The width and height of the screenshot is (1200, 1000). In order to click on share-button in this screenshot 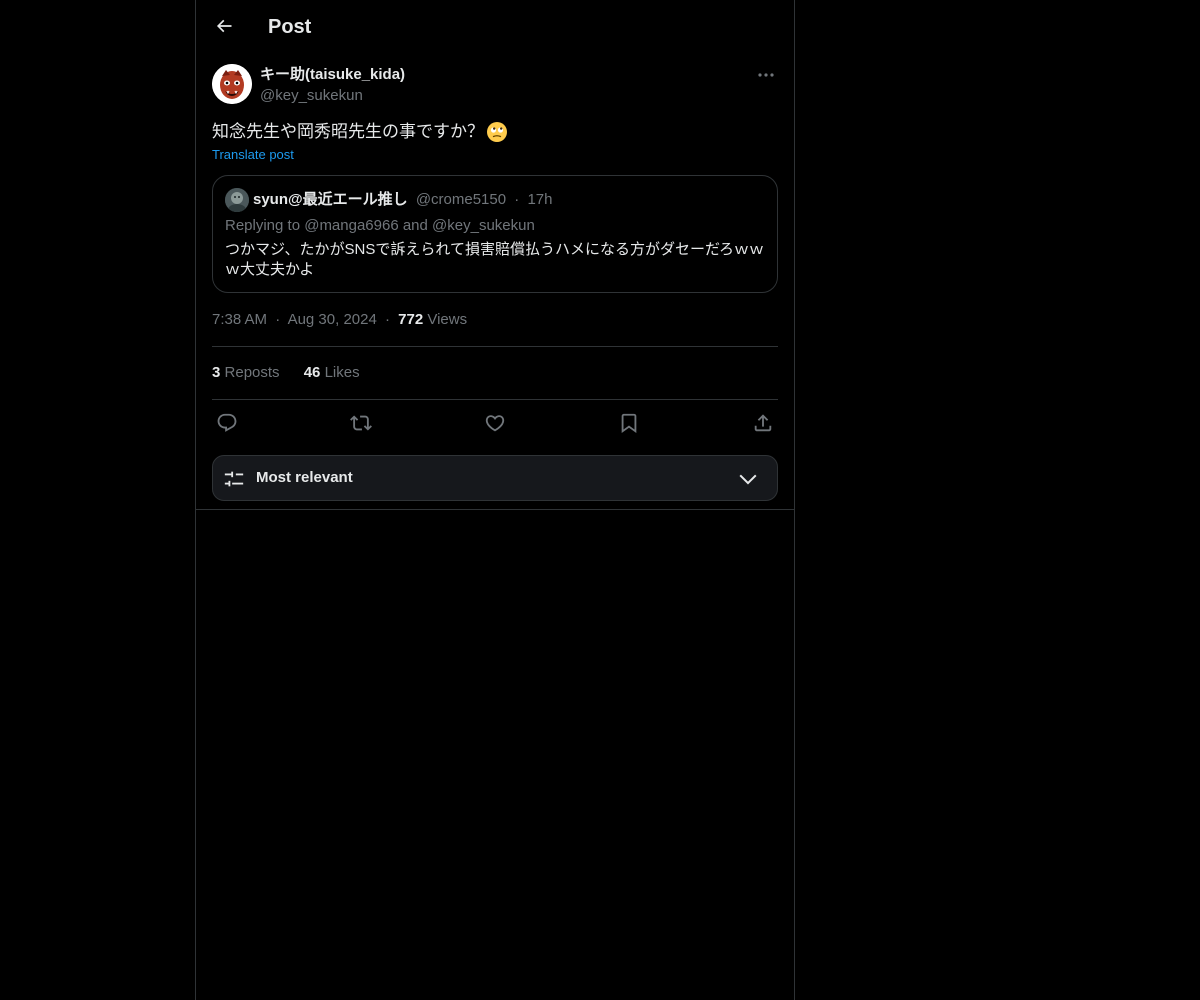, I will do `click(763, 423)`.